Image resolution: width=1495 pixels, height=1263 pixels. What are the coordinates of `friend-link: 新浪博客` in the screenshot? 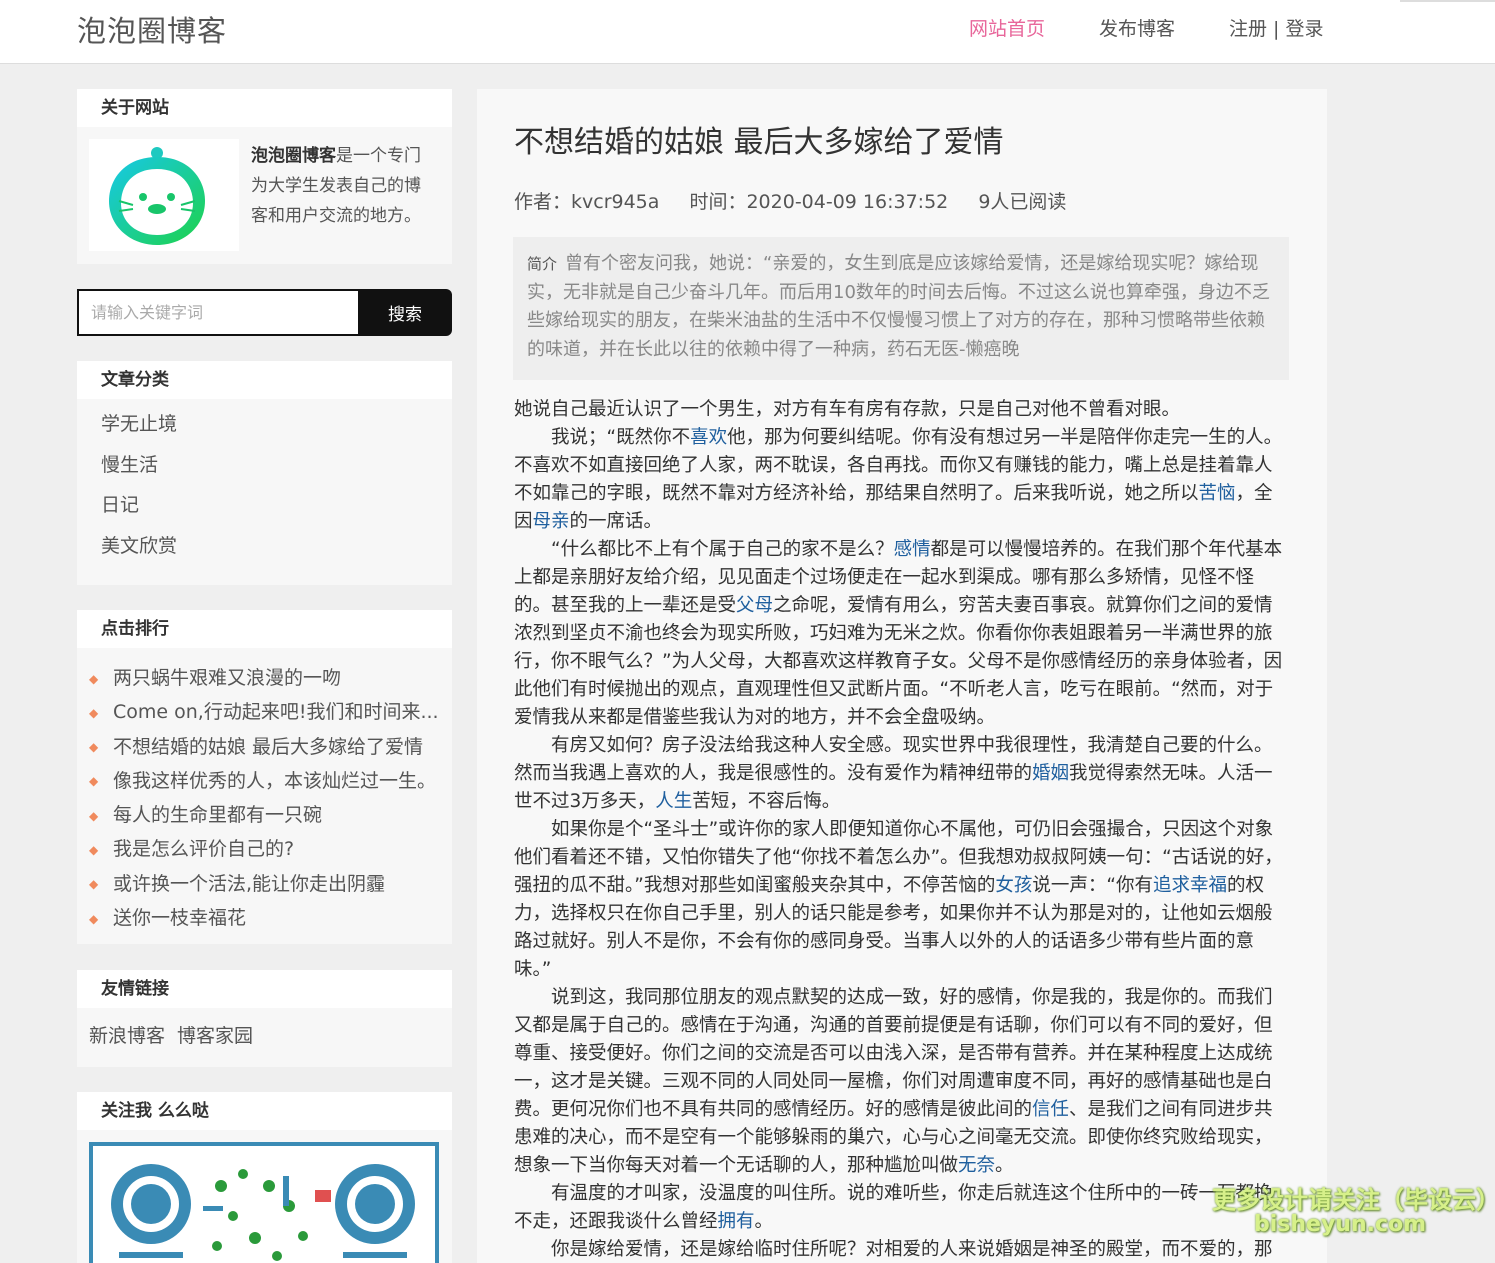 It's located at (127, 1036).